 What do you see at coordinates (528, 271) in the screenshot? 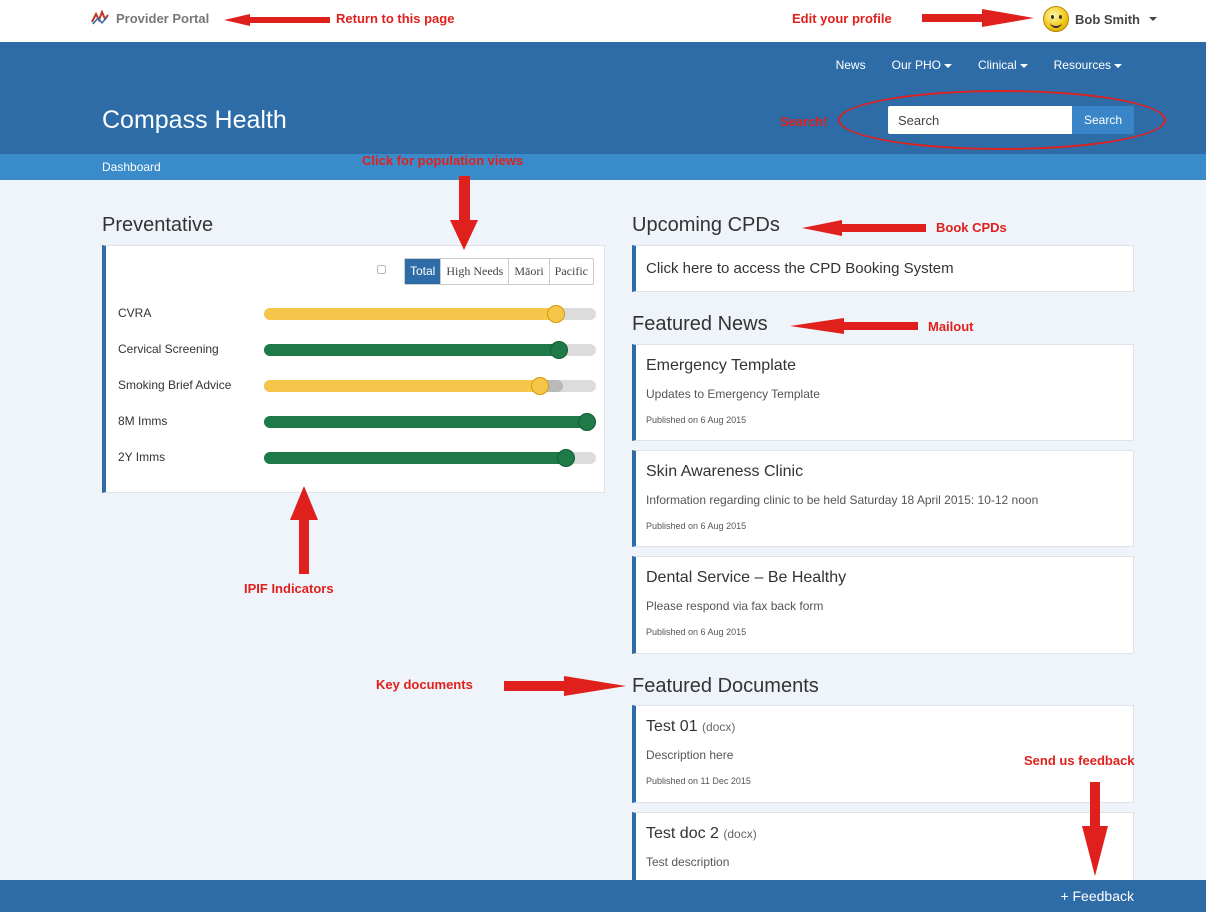
I see `tab-maori: Māori` at bounding box center [528, 271].